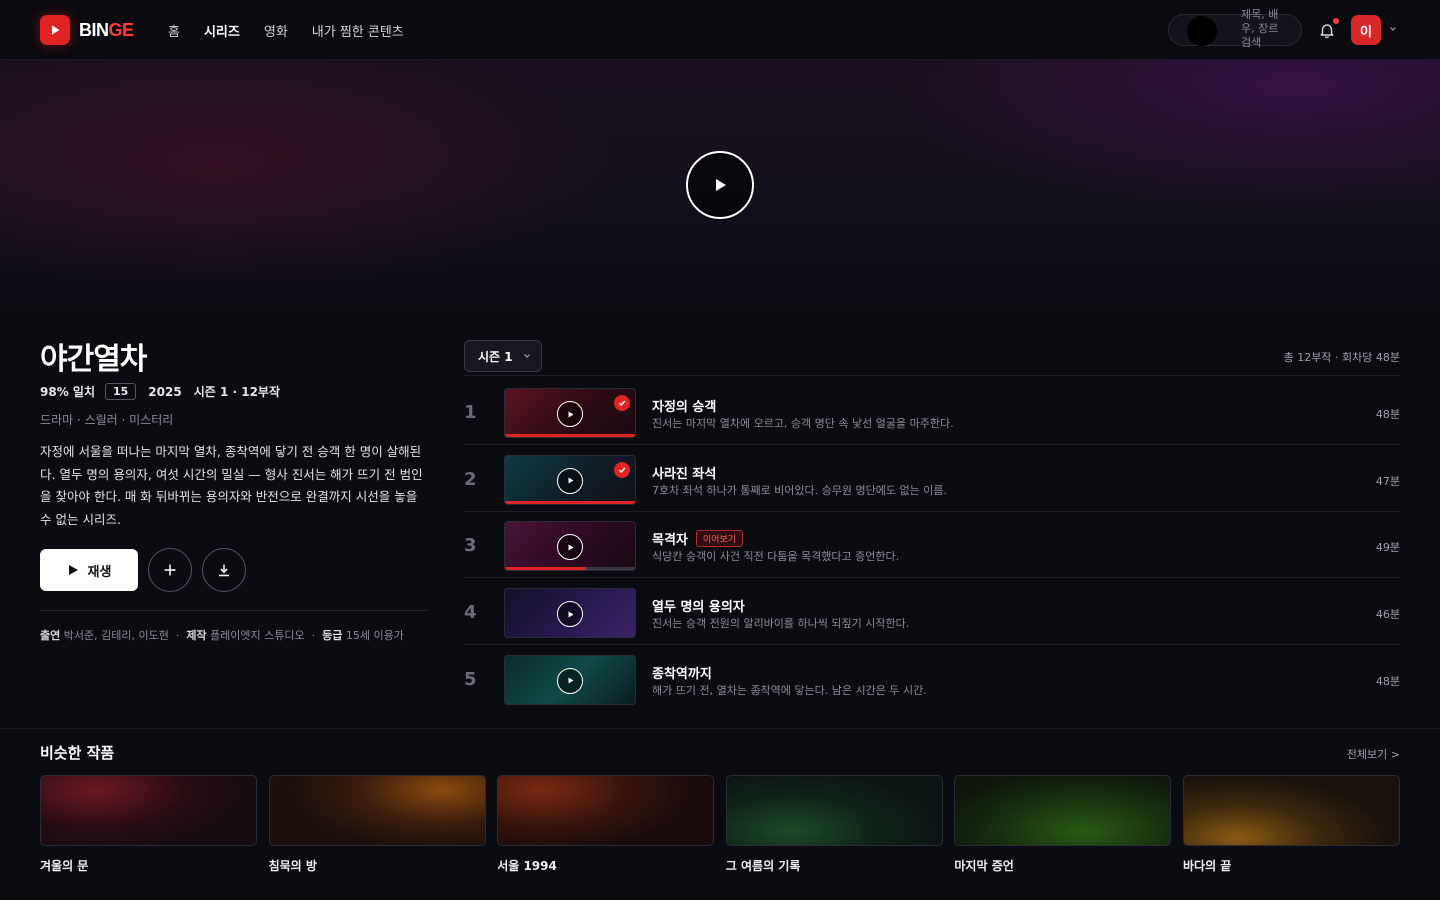 Image resolution: width=1440 pixels, height=900 pixels. I want to click on episode-title-text: 사라진 좌석, so click(684, 474).